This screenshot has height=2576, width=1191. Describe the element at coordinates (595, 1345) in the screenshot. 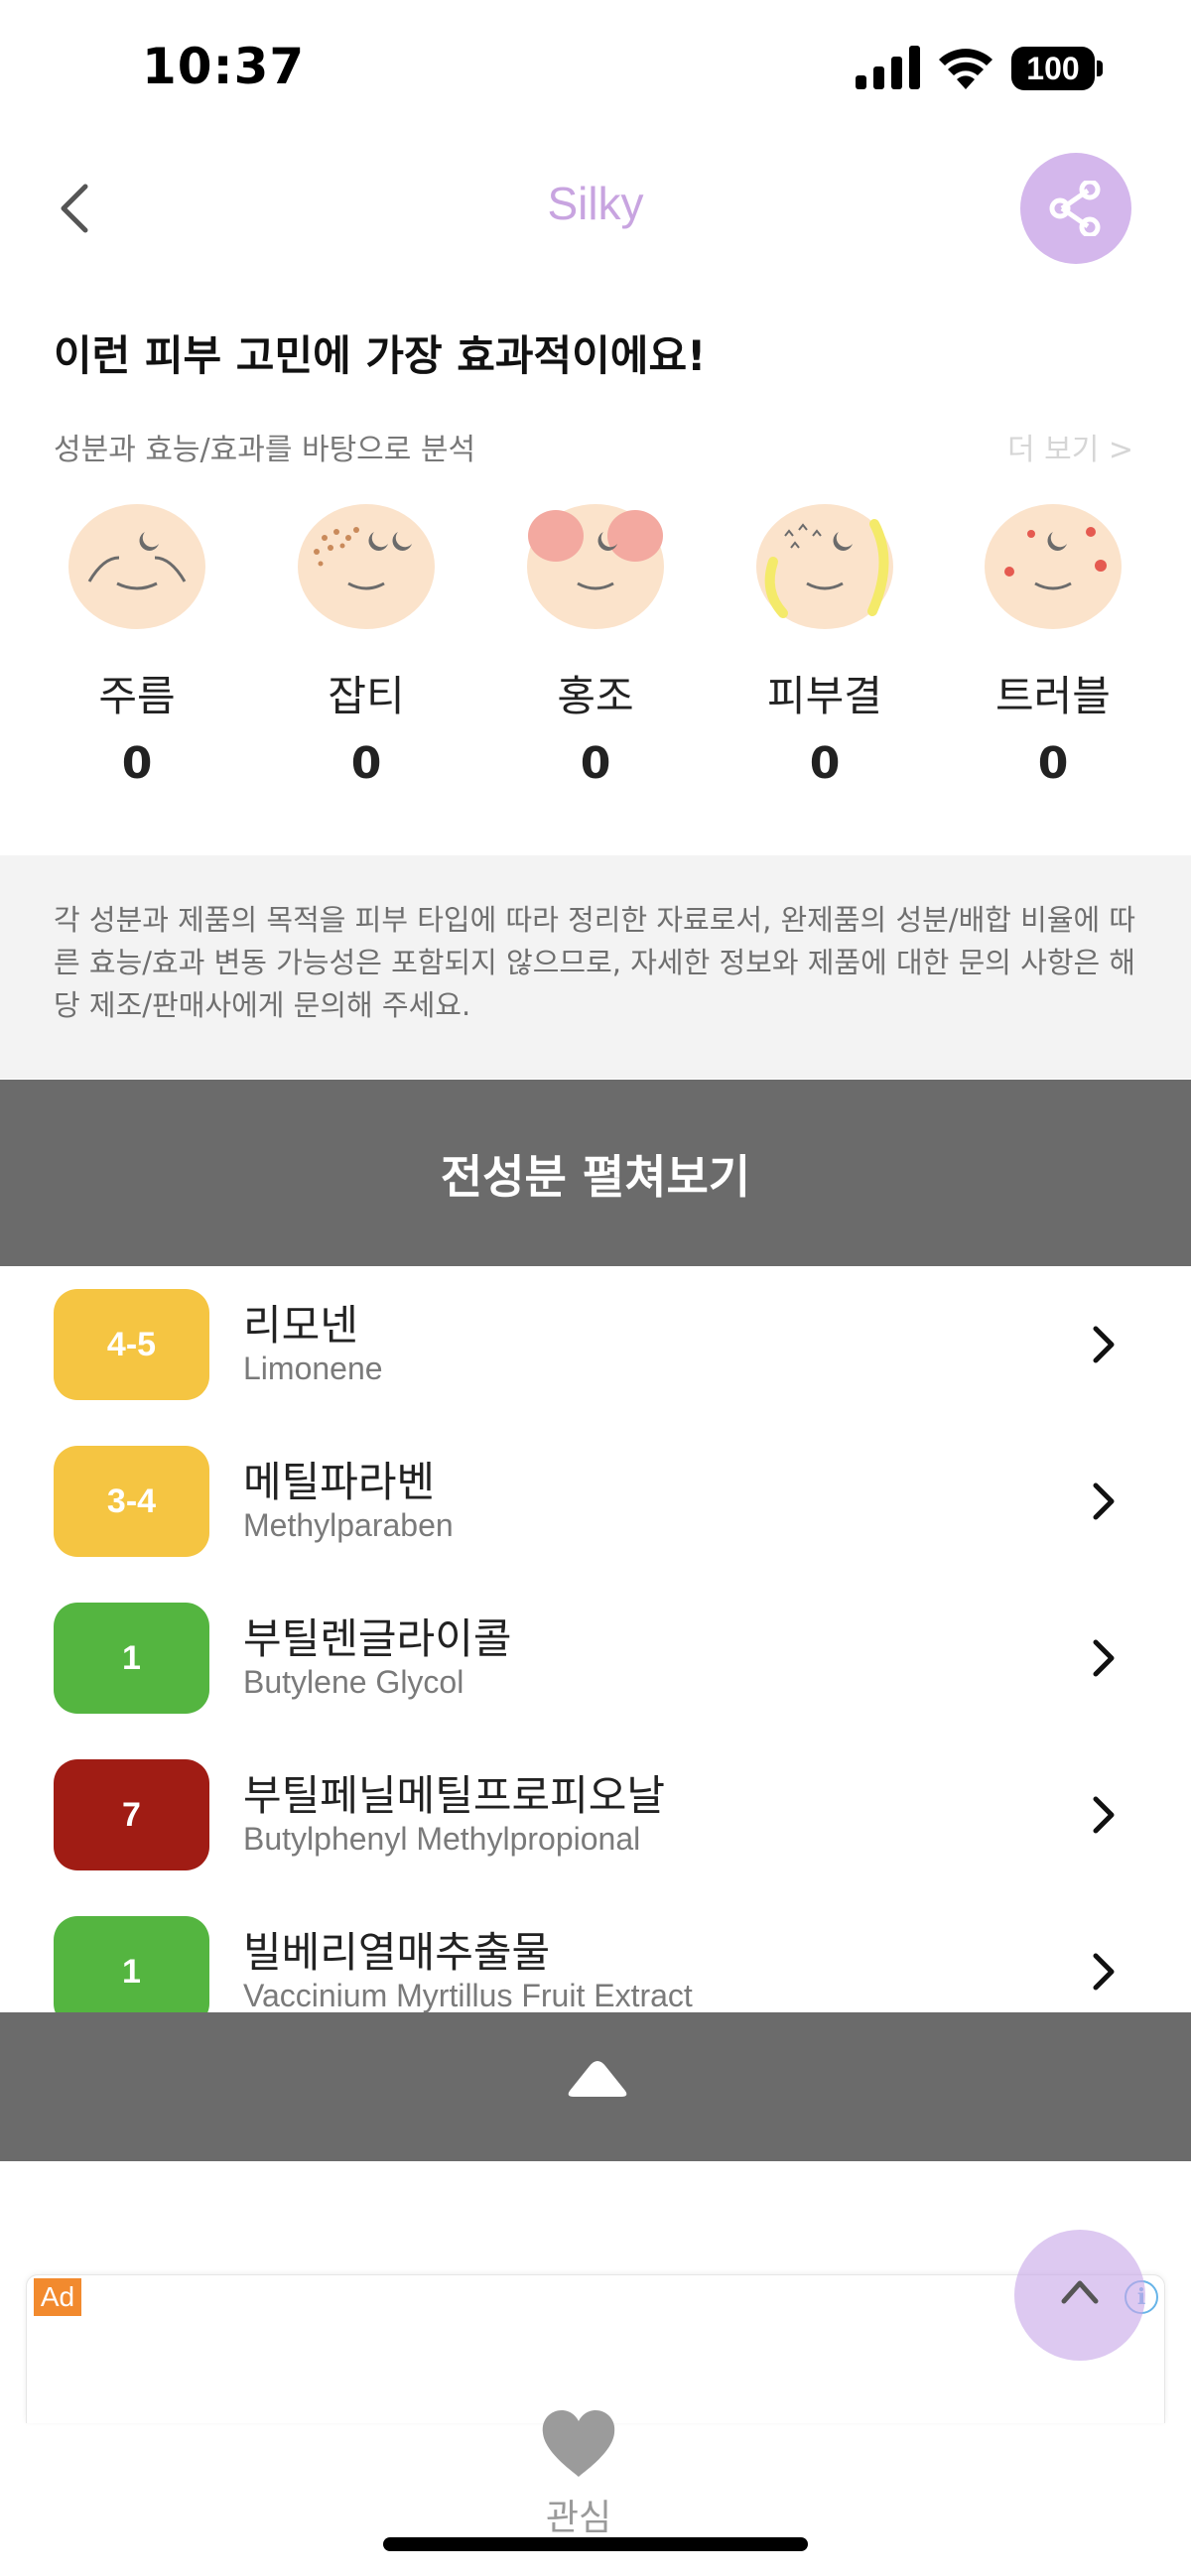

I see `ingredient-row: 4-5 리모넨 Limonene` at that location.